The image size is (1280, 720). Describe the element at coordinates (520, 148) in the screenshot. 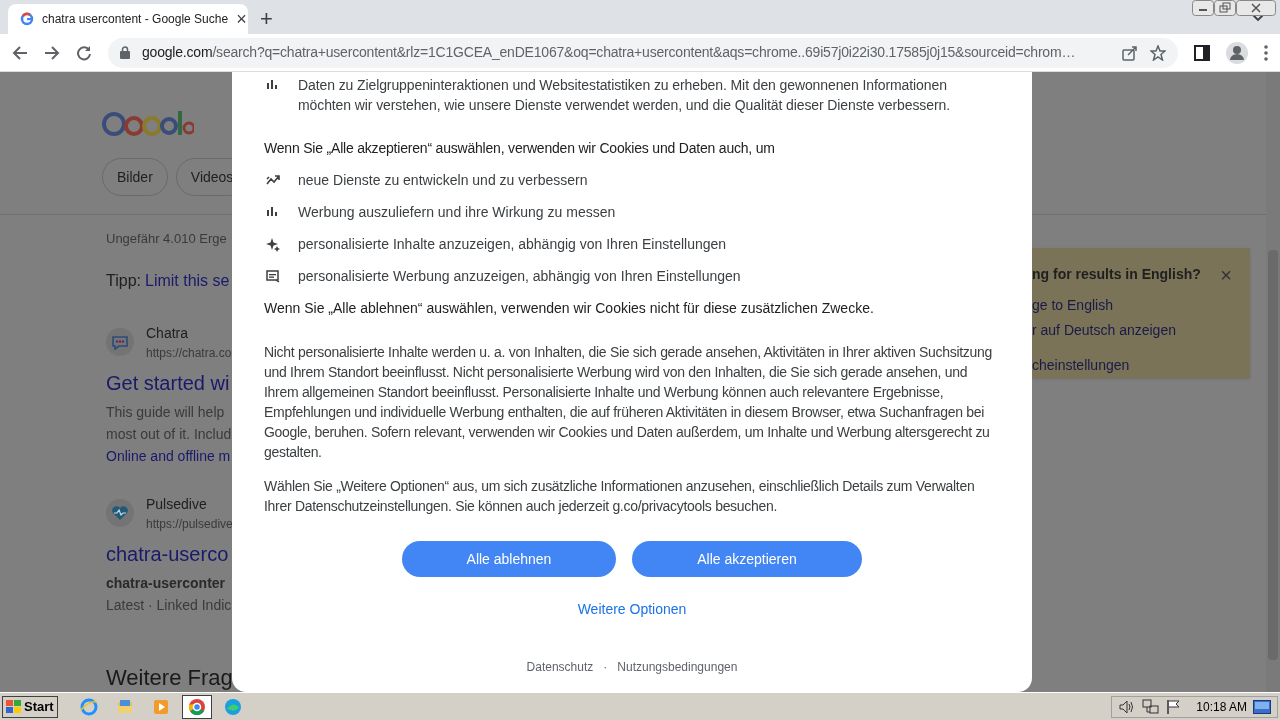

I see `section-heading: Wenn Sie „Alle akzeptieren“ auswählen, verwenden wir Cookies und Daten auch, um` at that location.